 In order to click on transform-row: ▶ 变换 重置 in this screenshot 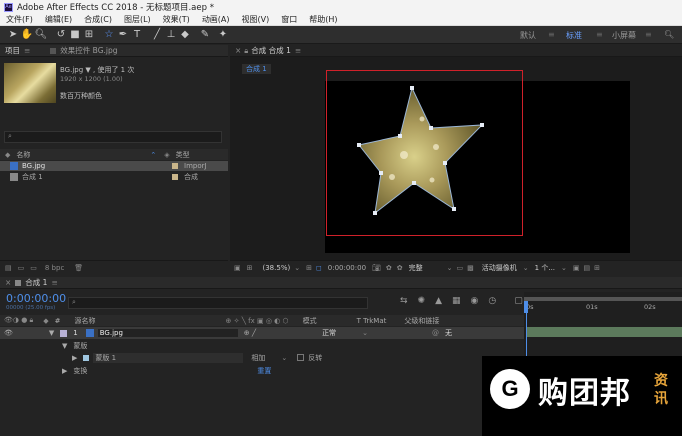, I will do `click(262, 370)`.